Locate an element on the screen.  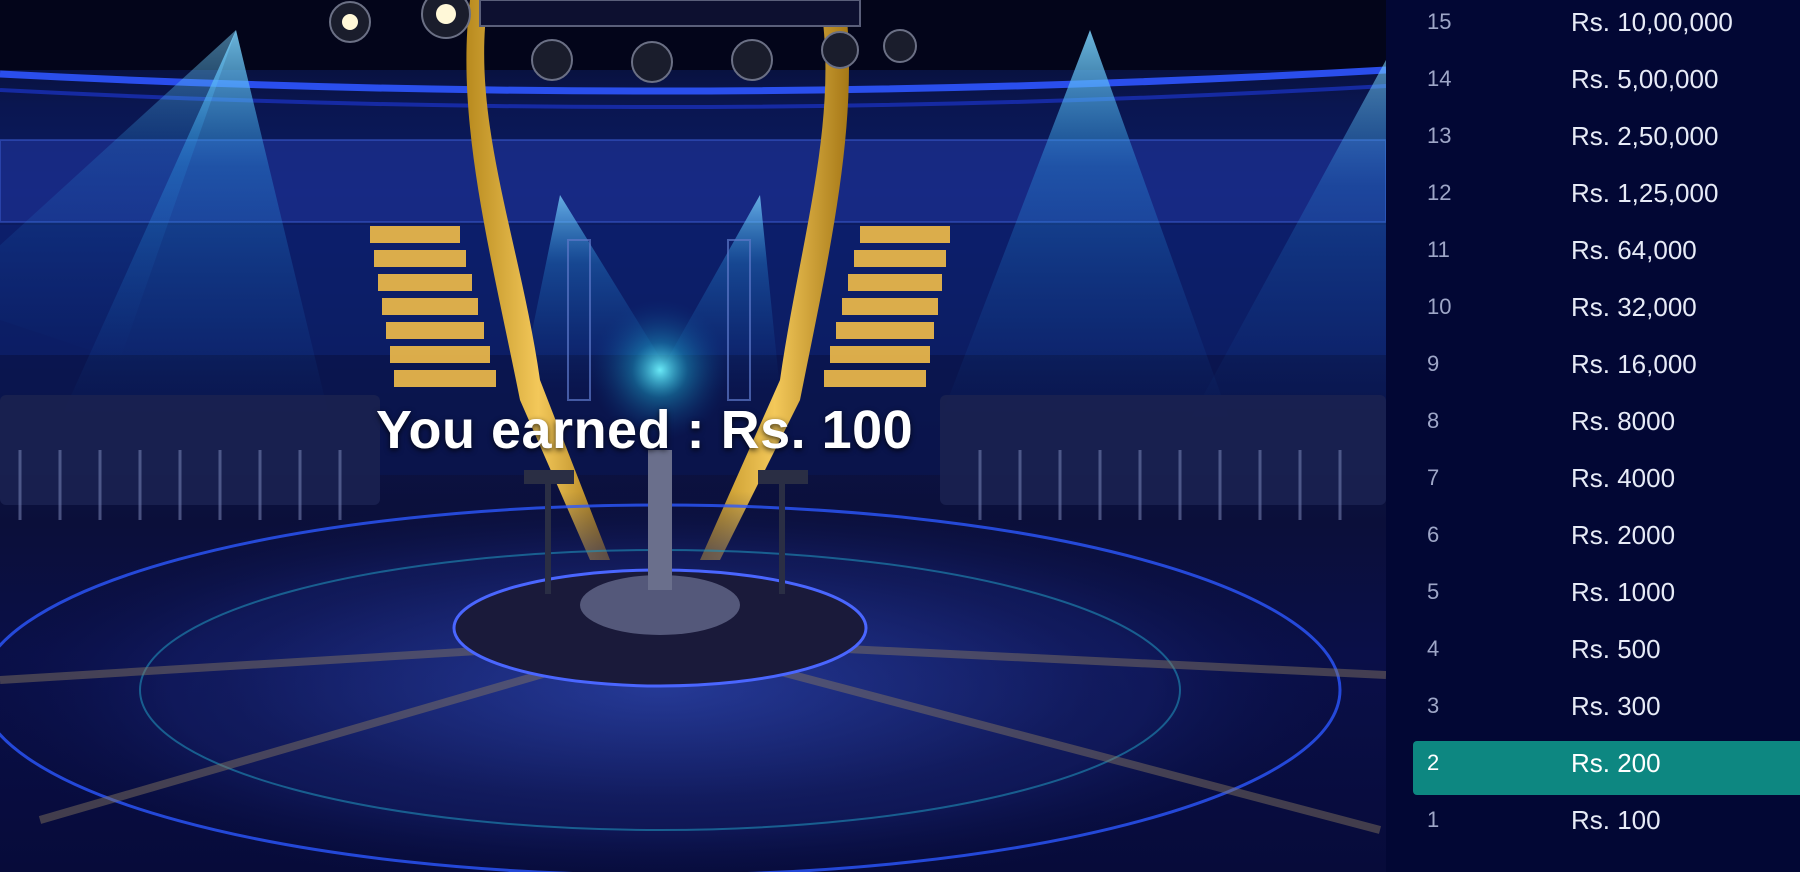
prize-level-number: 6 is located at coordinates (1433, 534).